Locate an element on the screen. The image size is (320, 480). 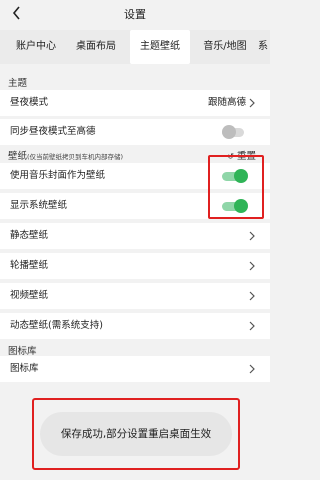
carousel-wallpaper-label: 轮播壁纸 is located at coordinates (29, 265).